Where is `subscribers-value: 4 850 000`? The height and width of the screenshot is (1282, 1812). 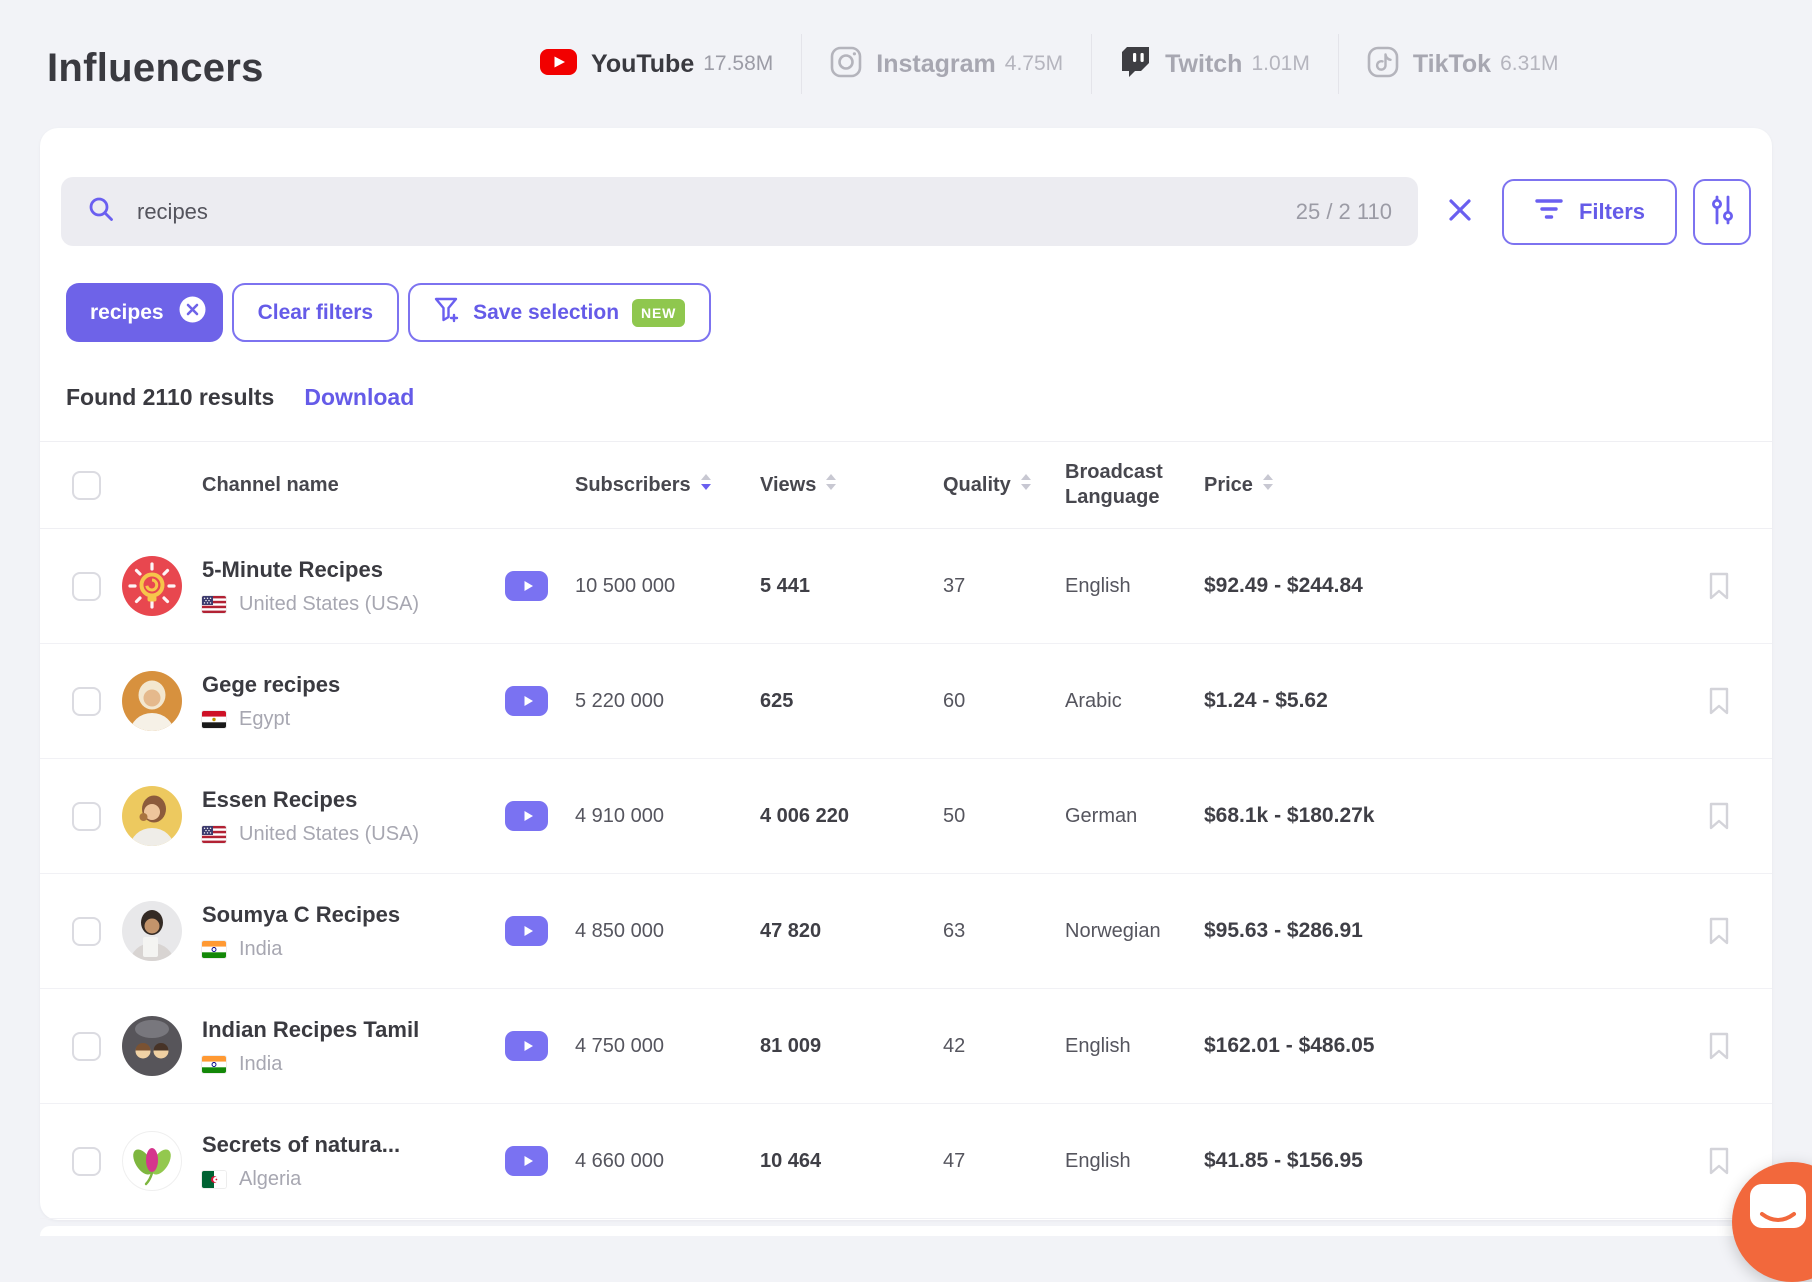 subscribers-value: 4 850 000 is located at coordinates (619, 930).